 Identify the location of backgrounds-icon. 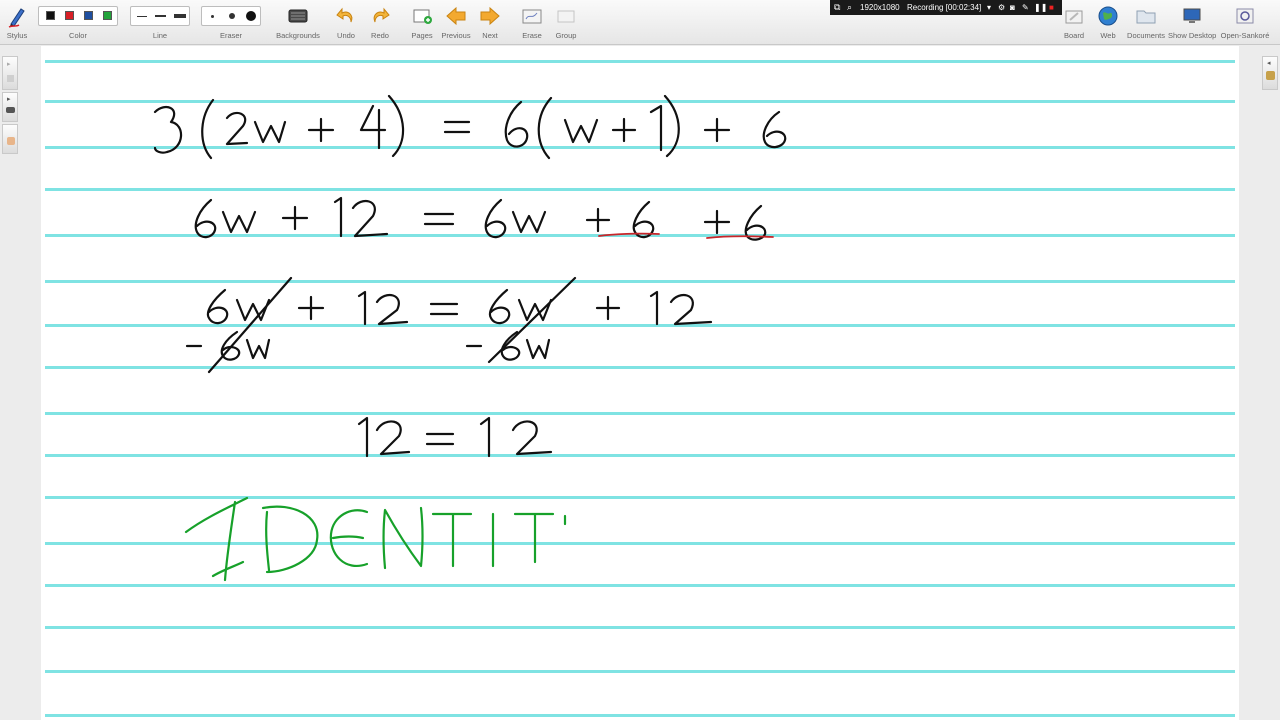
(298, 16).